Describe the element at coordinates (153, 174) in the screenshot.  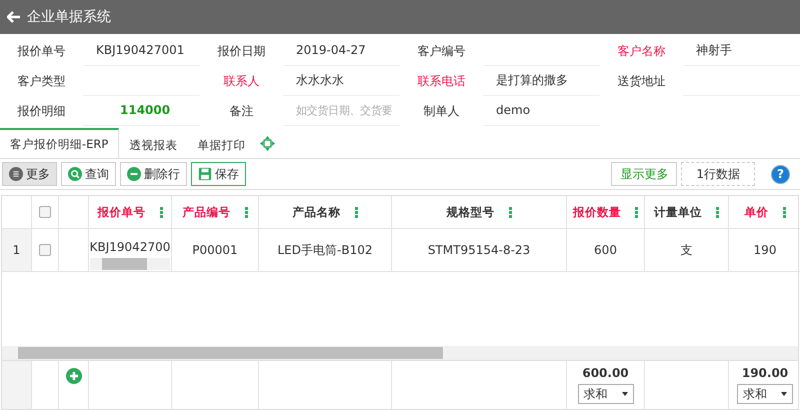
I see `toolbar-button: 删除行` at that location.